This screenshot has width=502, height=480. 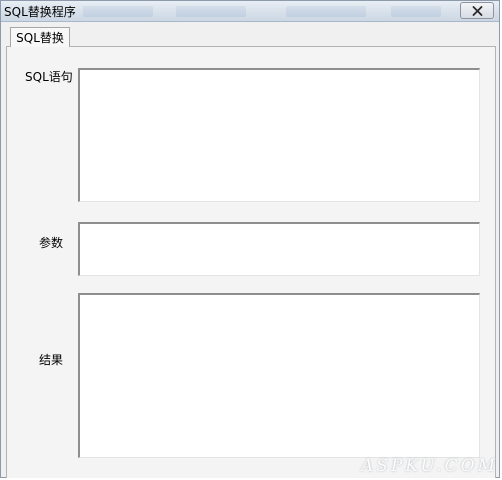 I want to click on close-button, so click(x=477, y=10).